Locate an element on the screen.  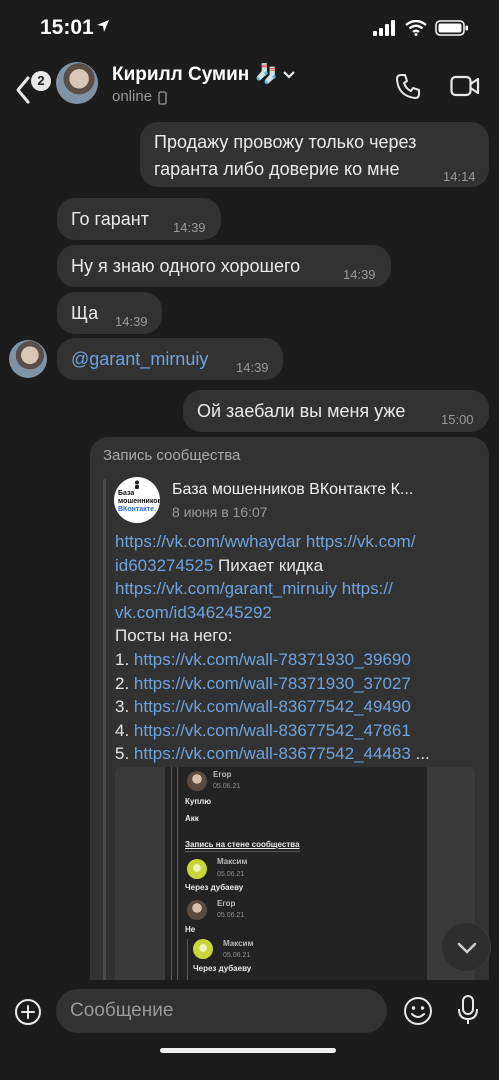
divider is located at coordinates (242, 851).